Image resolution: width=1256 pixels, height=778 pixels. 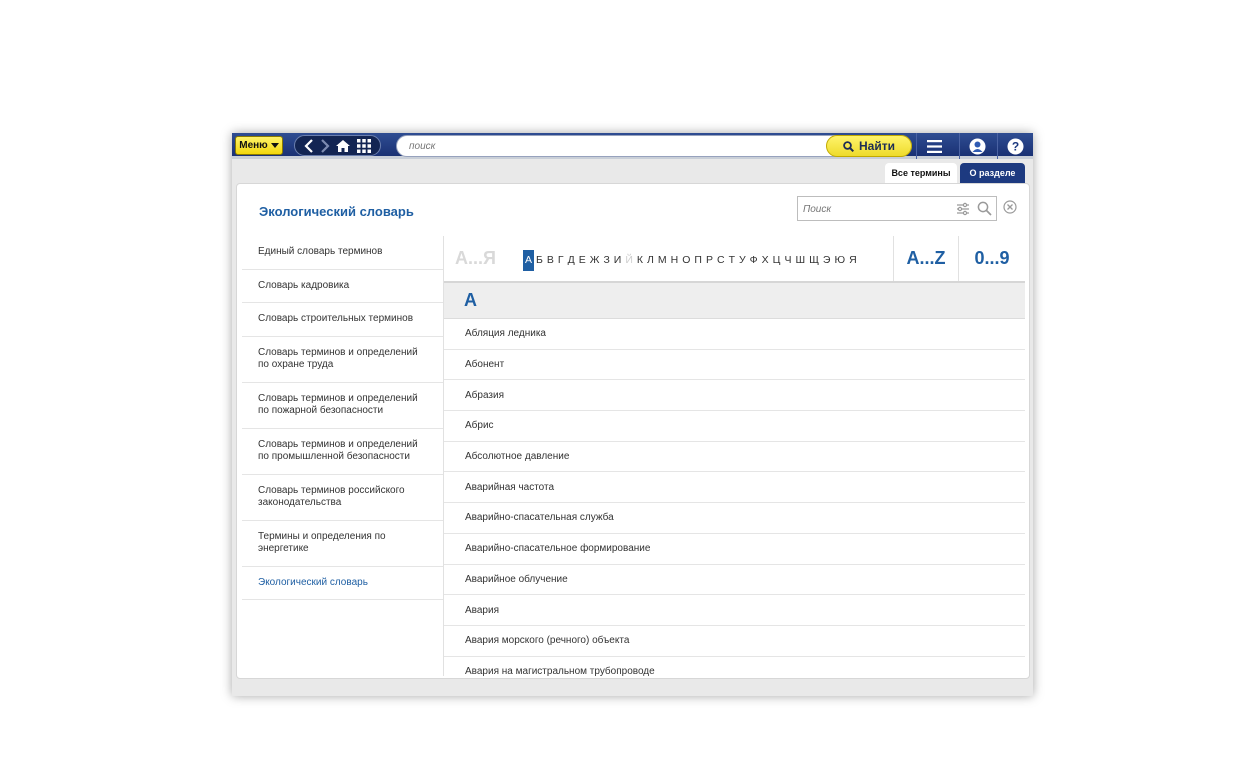 What do you see at coordinates (963, 211) in the screenshot?
I see `filter-settings-icon` at bounding box center [963, 211].